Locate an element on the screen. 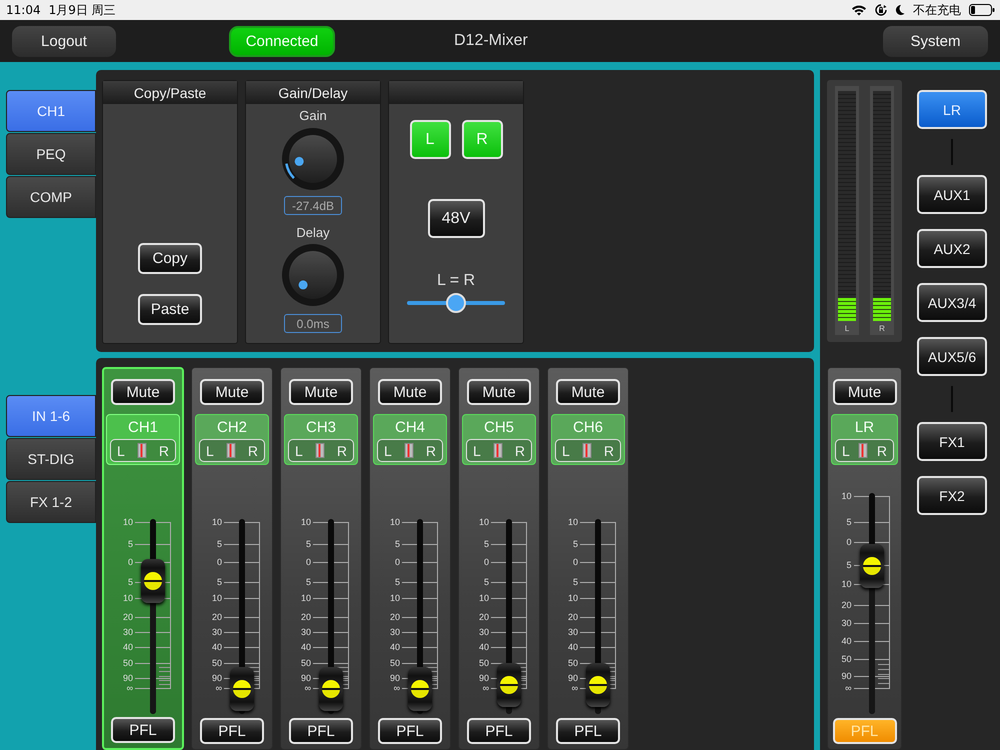  balance-thumb is located at coordinates (456, 303).